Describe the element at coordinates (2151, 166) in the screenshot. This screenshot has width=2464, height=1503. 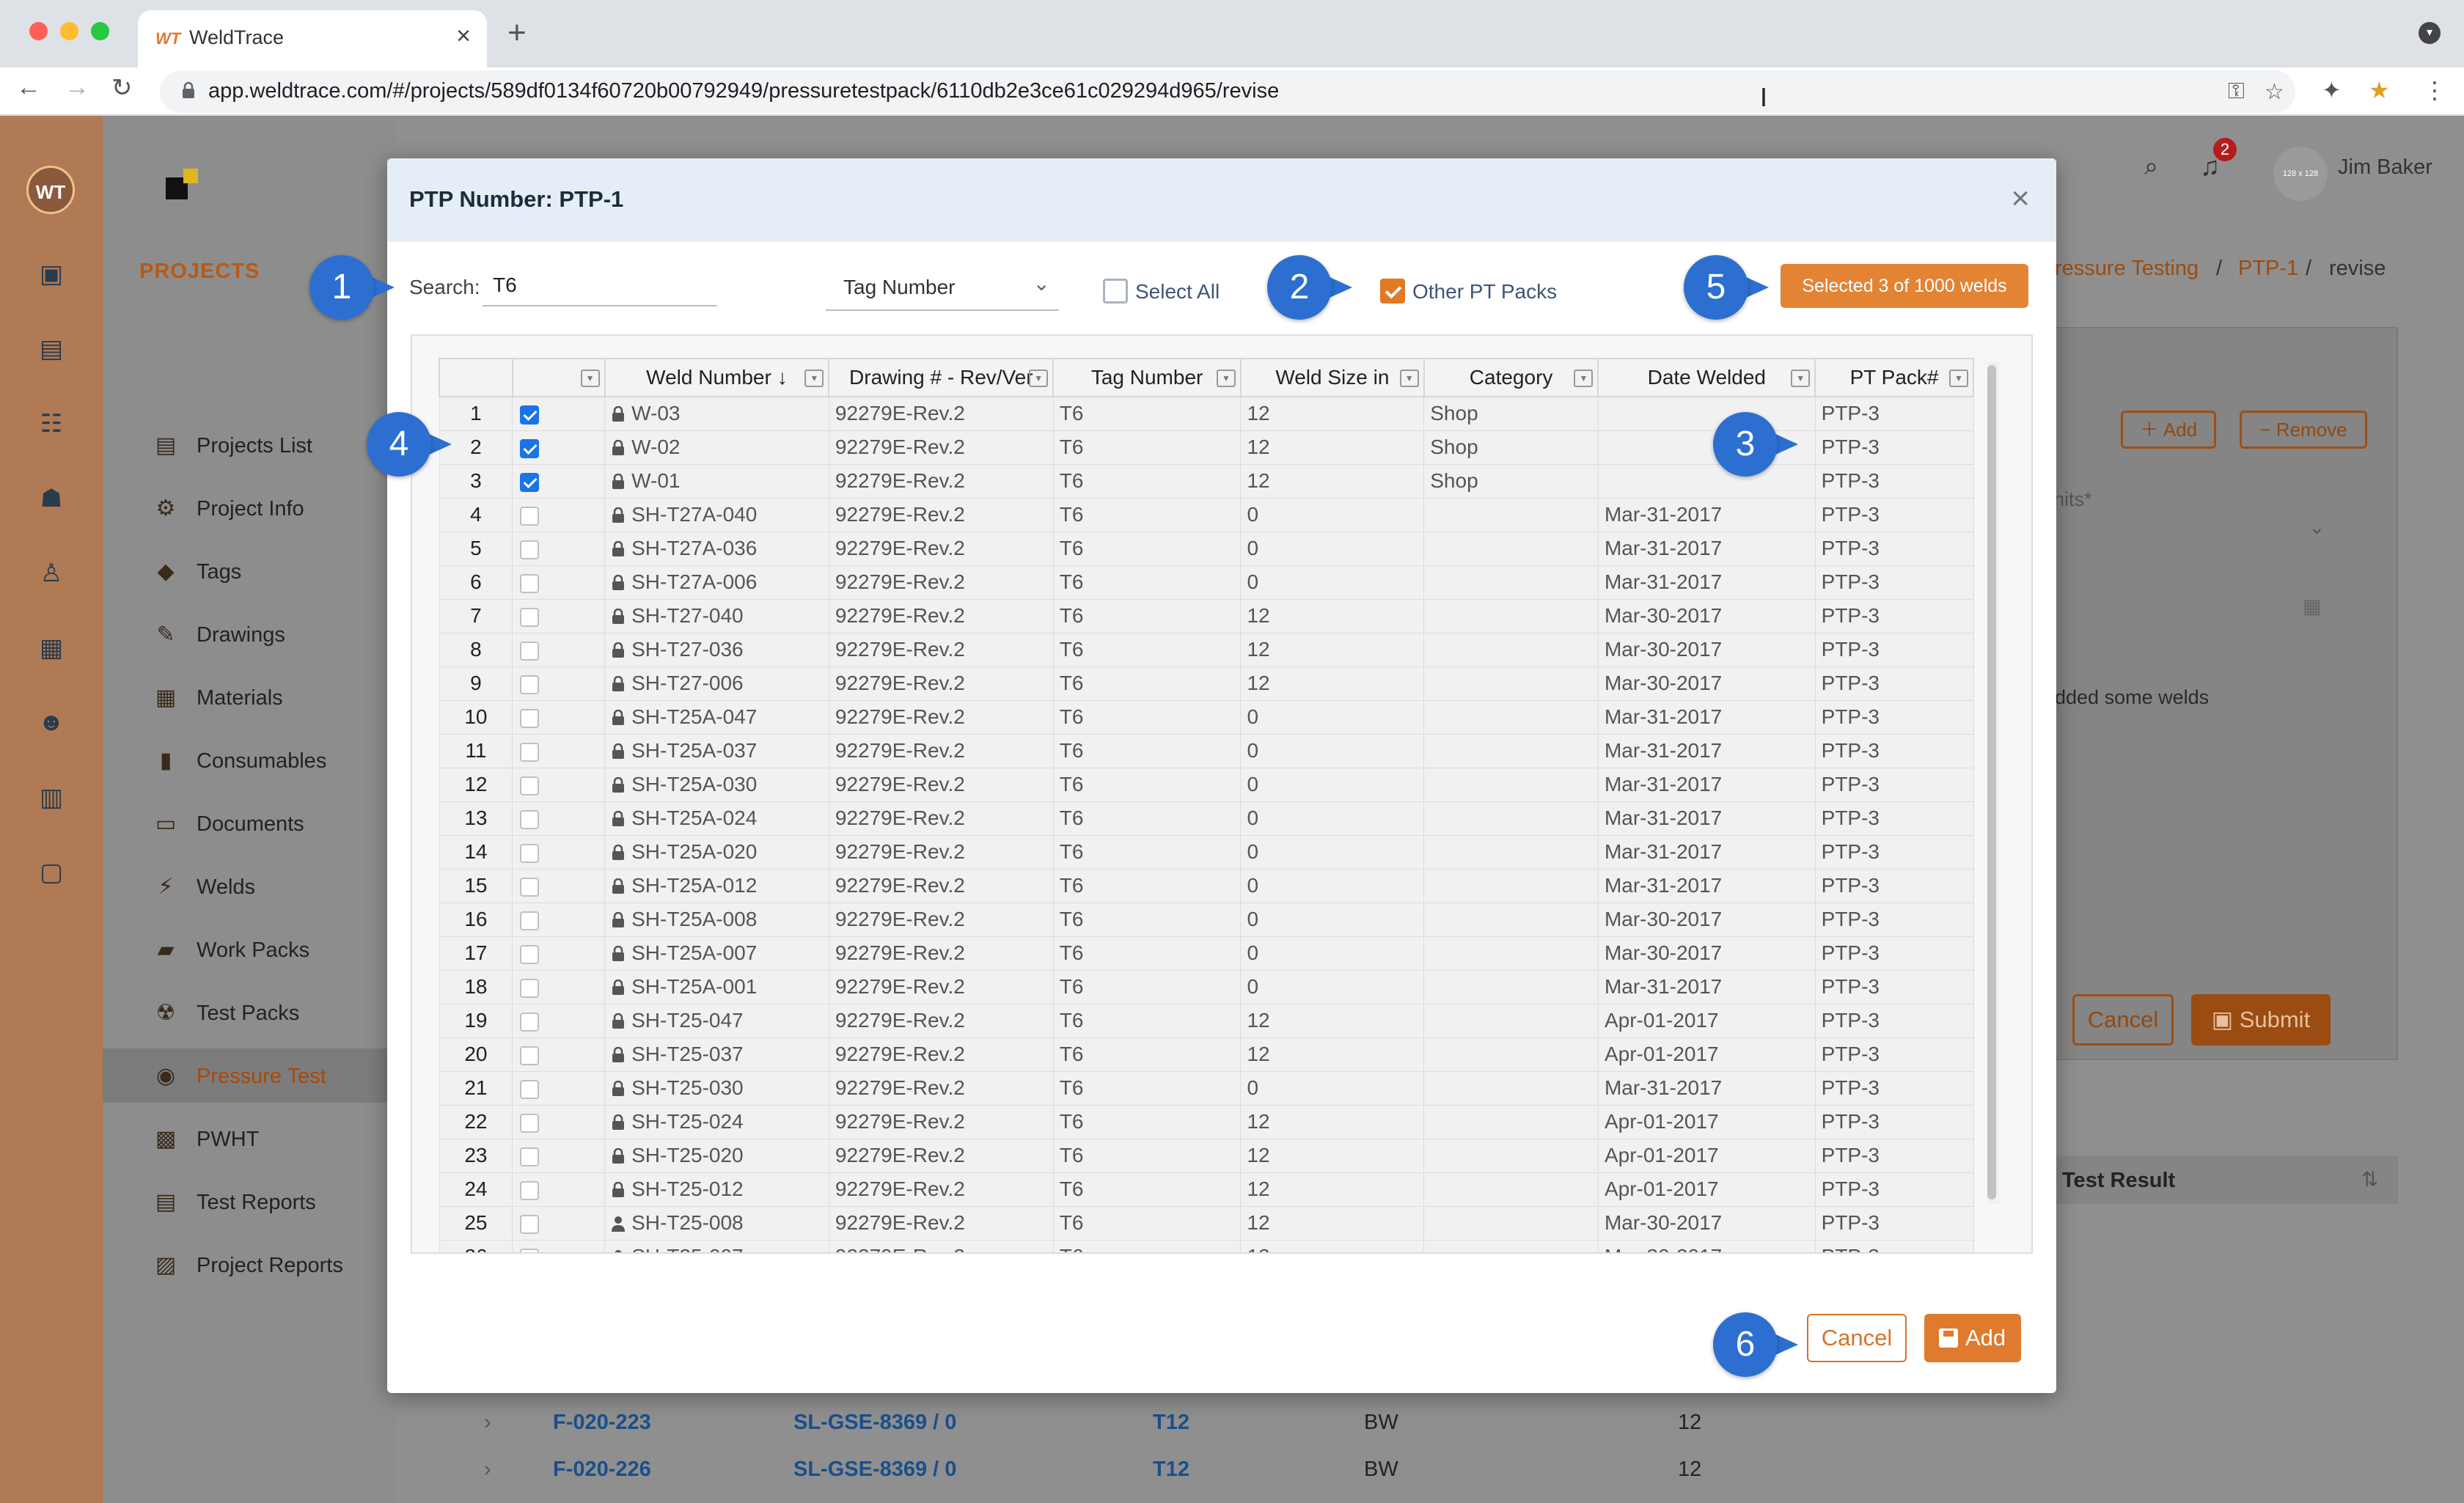
I see `header-search-icon: ⌕` at that location.